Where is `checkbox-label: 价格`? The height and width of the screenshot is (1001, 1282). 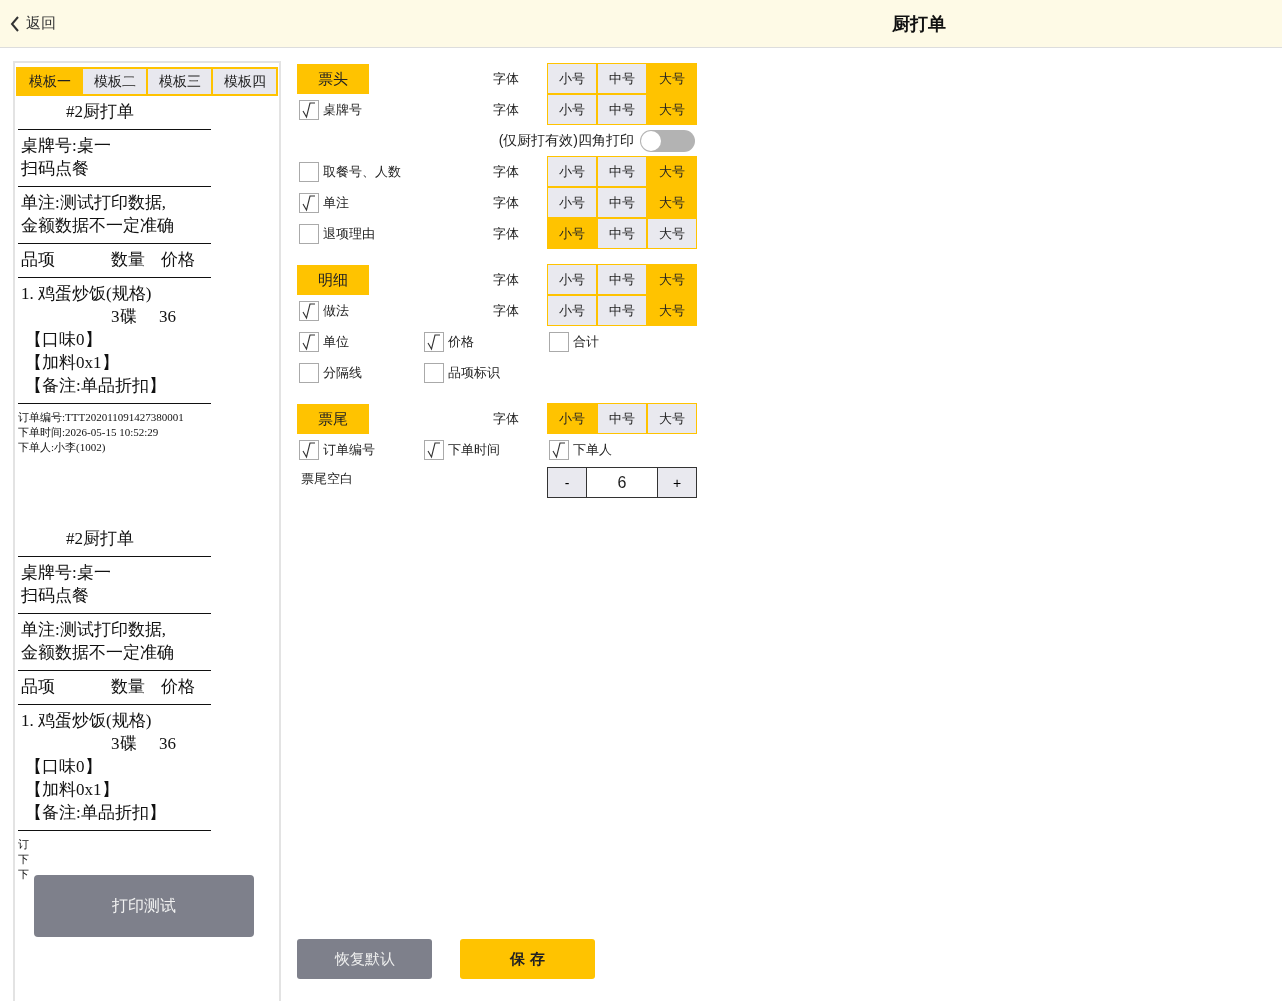
checkbox-label: 价格 is located at coordinates (461, 341).